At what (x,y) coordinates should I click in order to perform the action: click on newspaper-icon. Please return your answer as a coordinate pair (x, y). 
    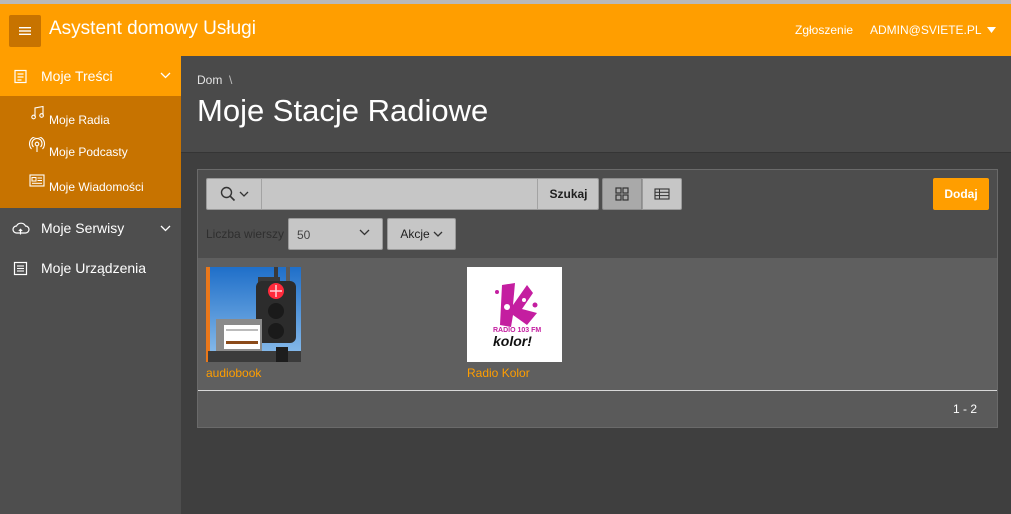
    Looking at the image, I should click on (37, 180).